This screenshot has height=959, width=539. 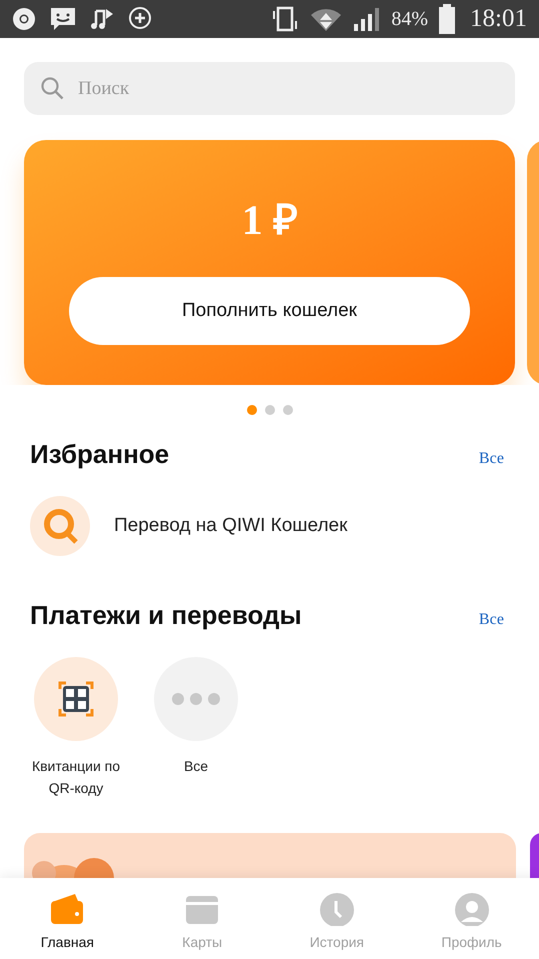 I want to click on tile-label: Все, so click(x=196, y=766).